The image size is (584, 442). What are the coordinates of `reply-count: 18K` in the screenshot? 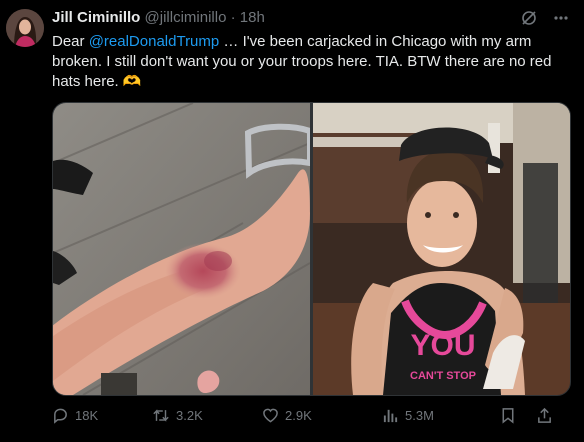 It's located at (87, 415).